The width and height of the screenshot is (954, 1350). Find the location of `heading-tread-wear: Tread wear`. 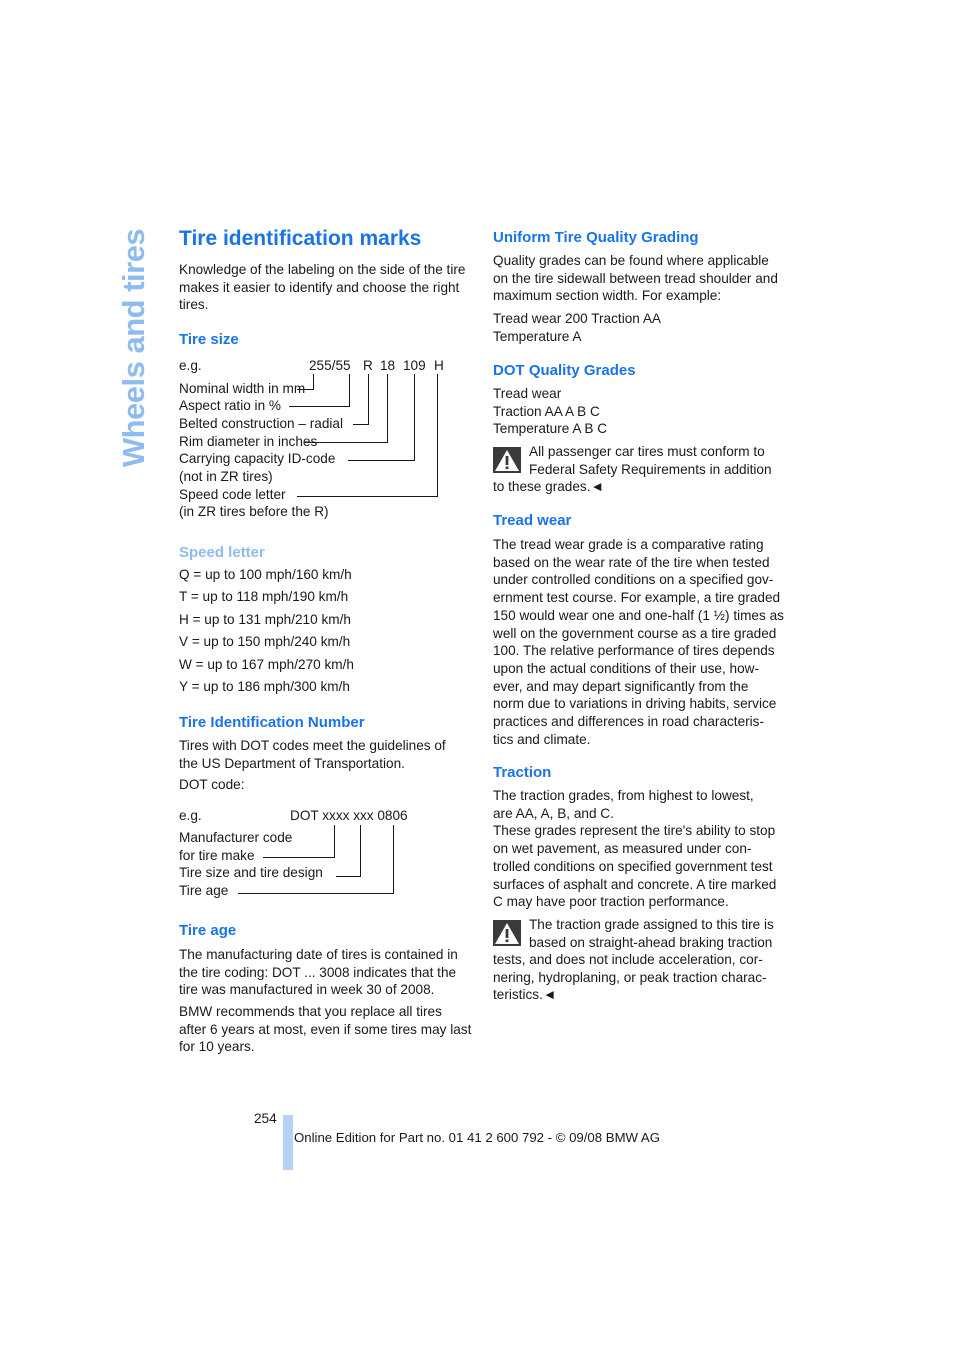

heading-tread-wear: Tread wear is located at coordinates (532, 520).